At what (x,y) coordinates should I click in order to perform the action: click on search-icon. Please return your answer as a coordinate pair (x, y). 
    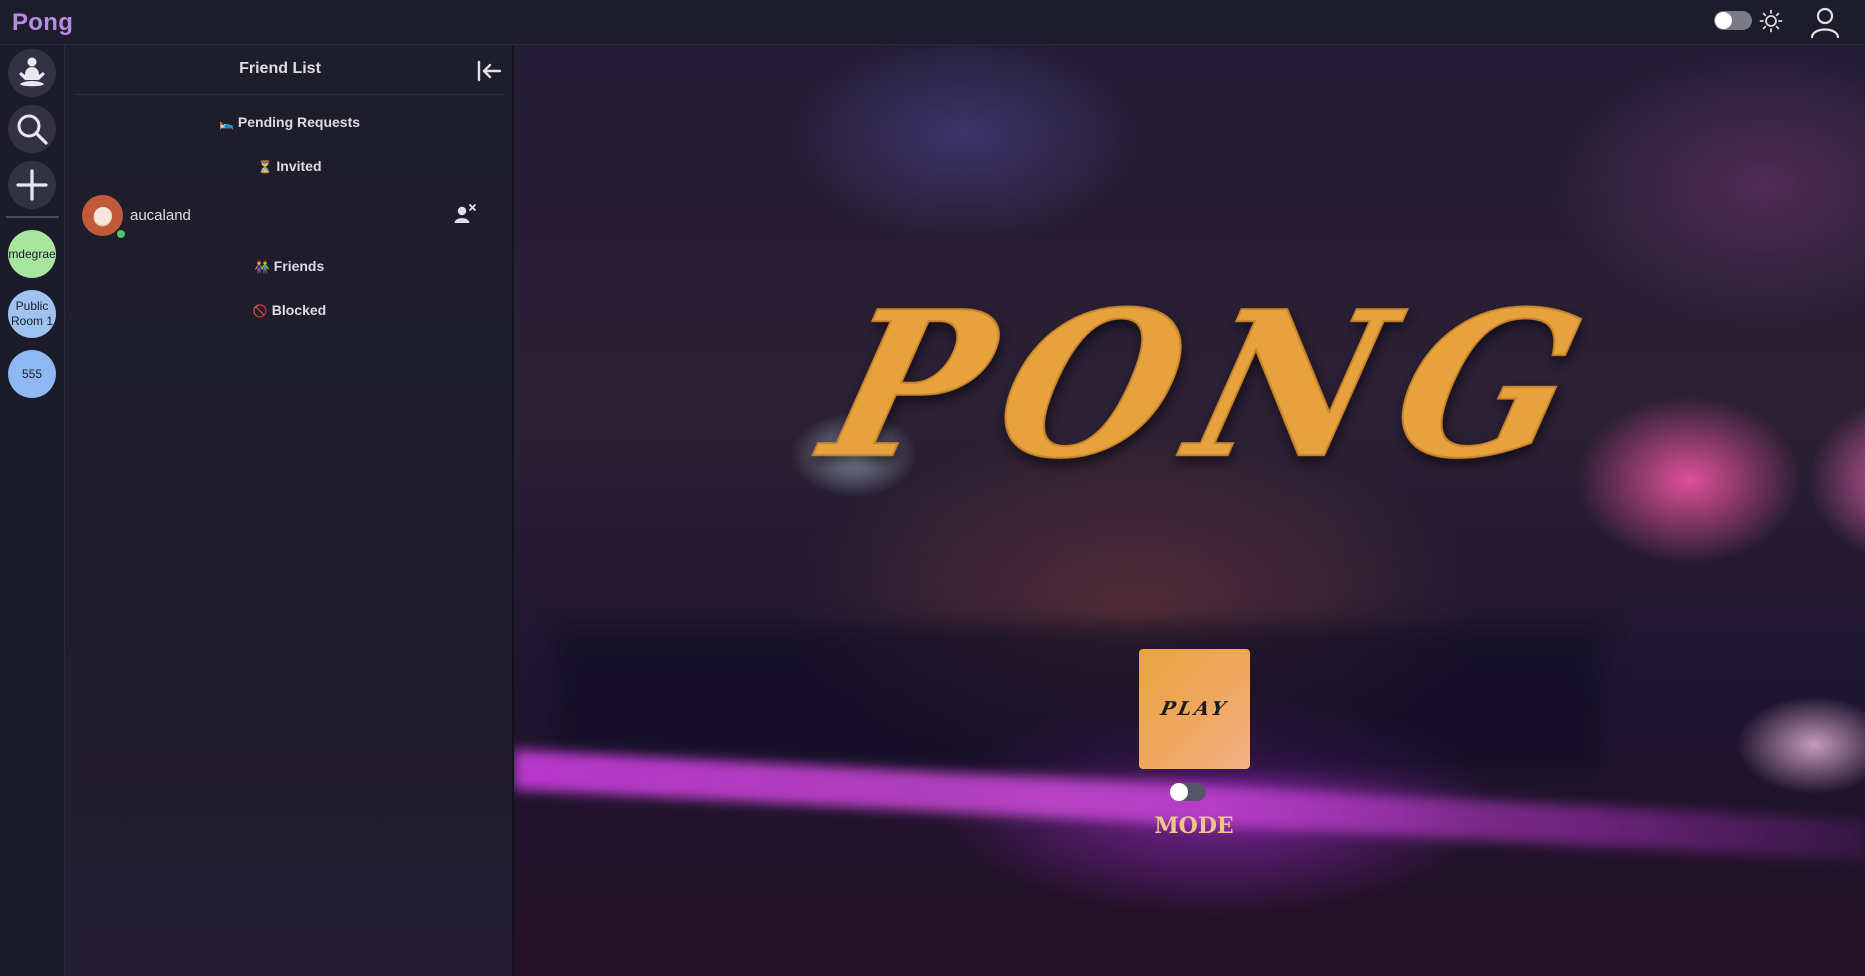
    Looking at the image, I should click on (32, 129).